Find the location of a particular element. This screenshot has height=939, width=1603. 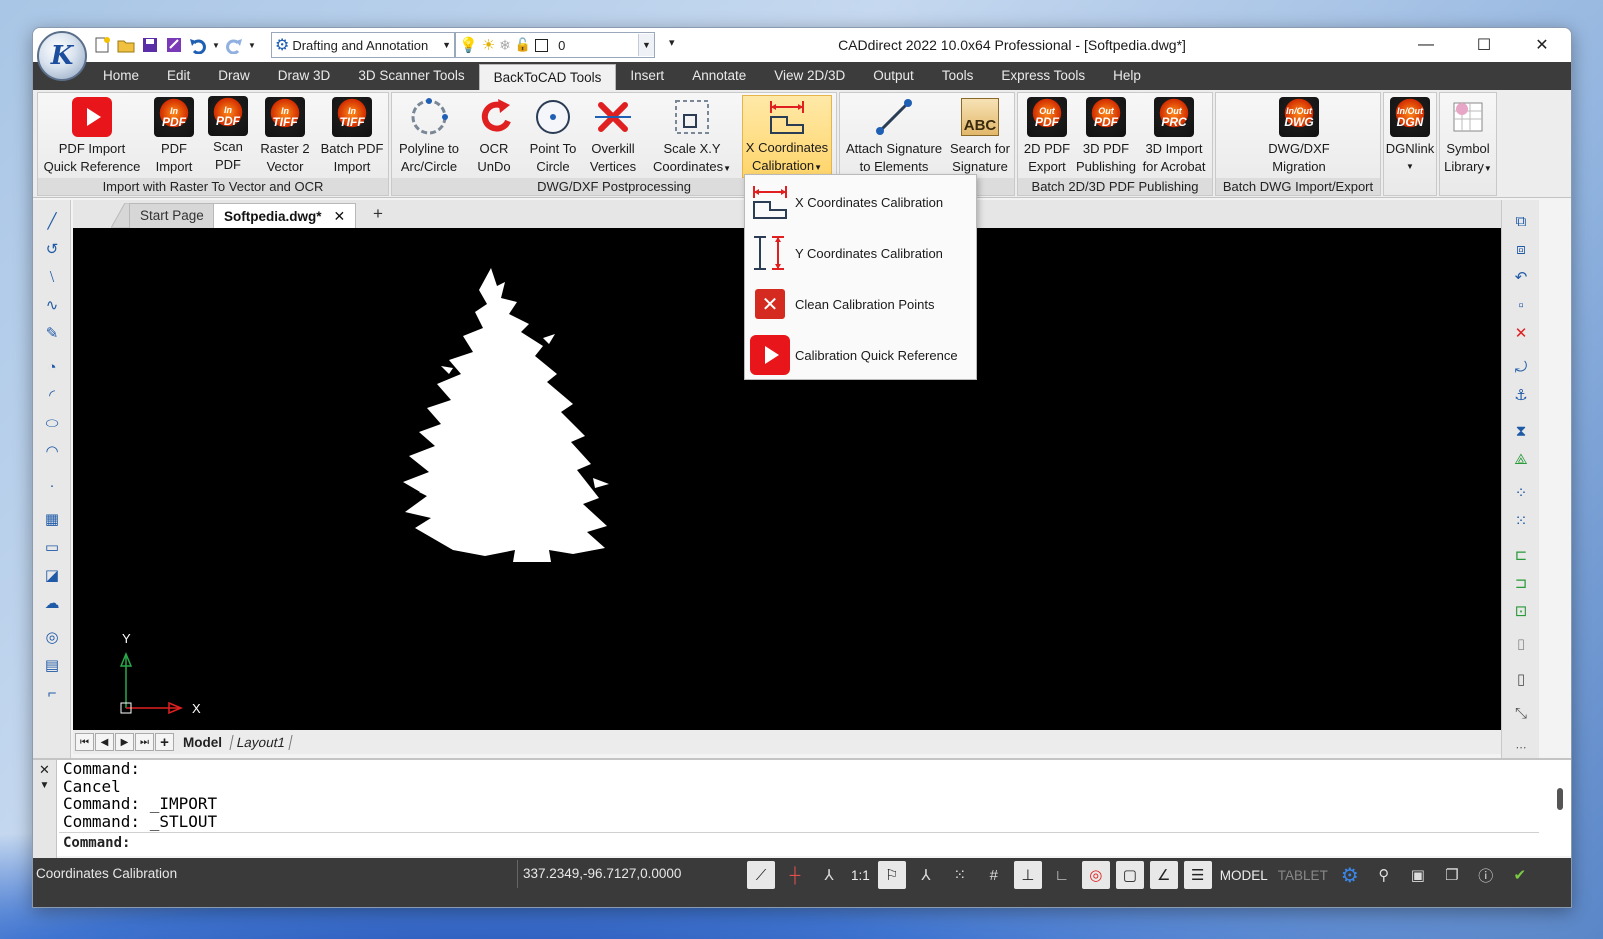

tab-3d-scanner-tools: 3D Scanner Tools is located at coordinates (411, 76).